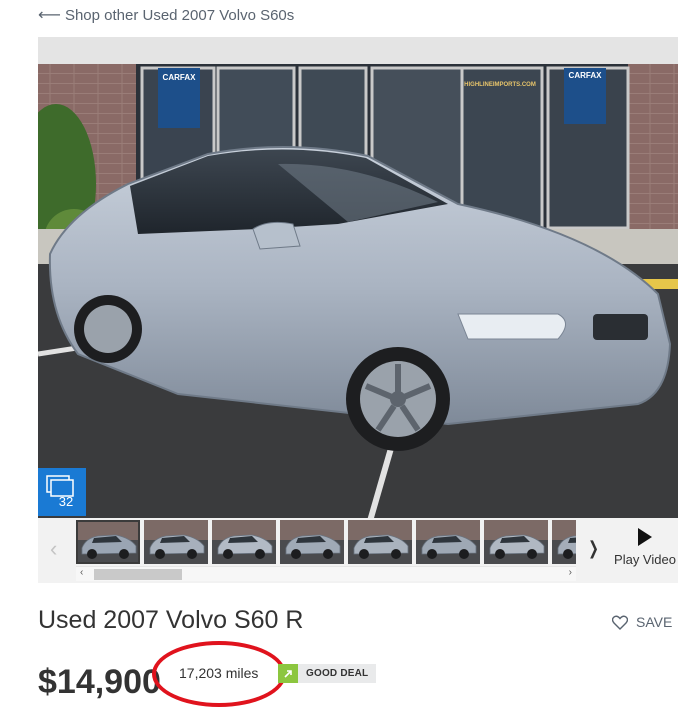 The height and width of the screenshot is (716, 698). Describe the element at coordinates (179, 15) in the screenshot. I see `back-link-label: Shop other Used 2007 Volvo S60s` at that location.